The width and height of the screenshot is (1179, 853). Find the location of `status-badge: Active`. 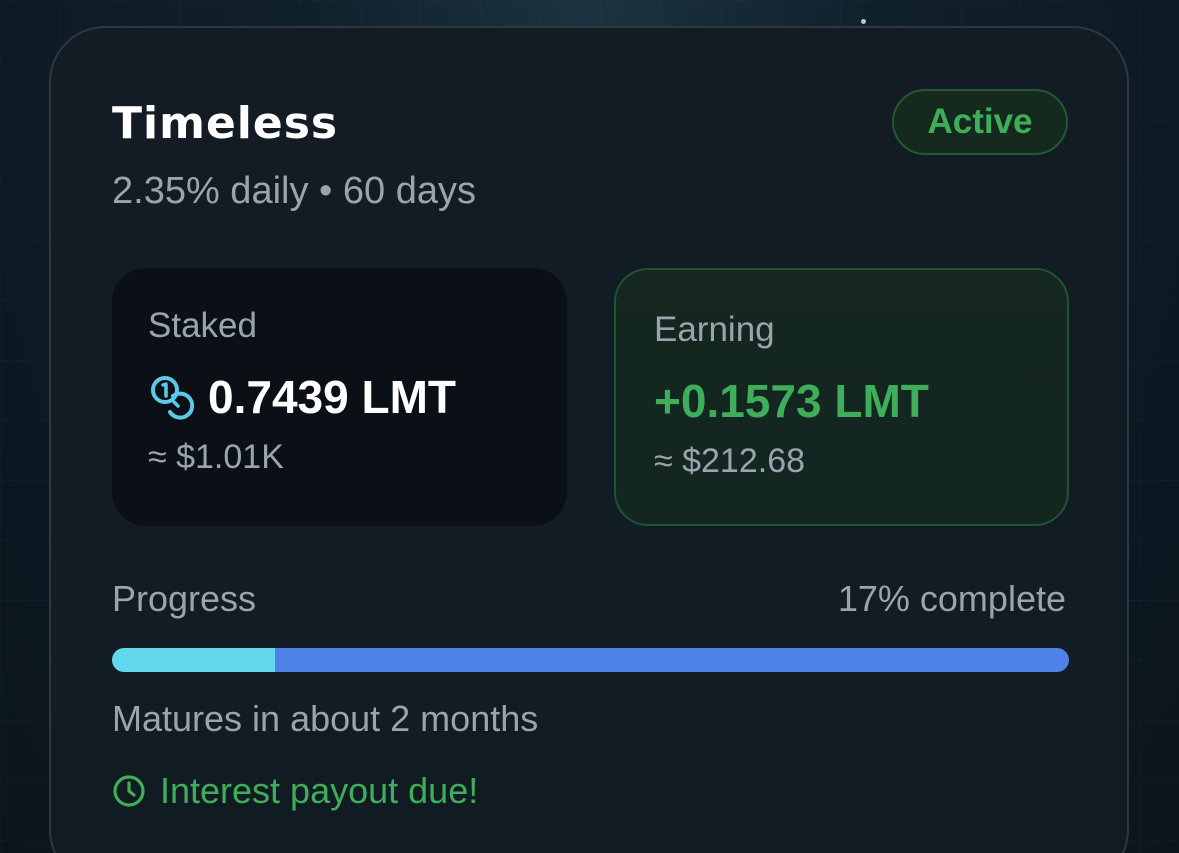

status-badge: Active is located at coordinates (980, 122).